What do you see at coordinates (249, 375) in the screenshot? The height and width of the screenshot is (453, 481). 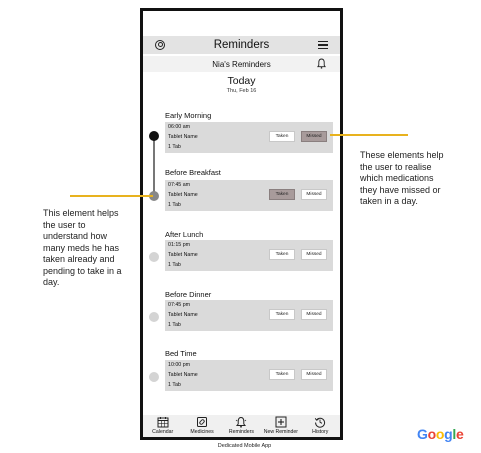 I see `reminder-card: 10:00 pm Tablet Name 1 Tab Taken Missed` at bounding box center [249, 375].